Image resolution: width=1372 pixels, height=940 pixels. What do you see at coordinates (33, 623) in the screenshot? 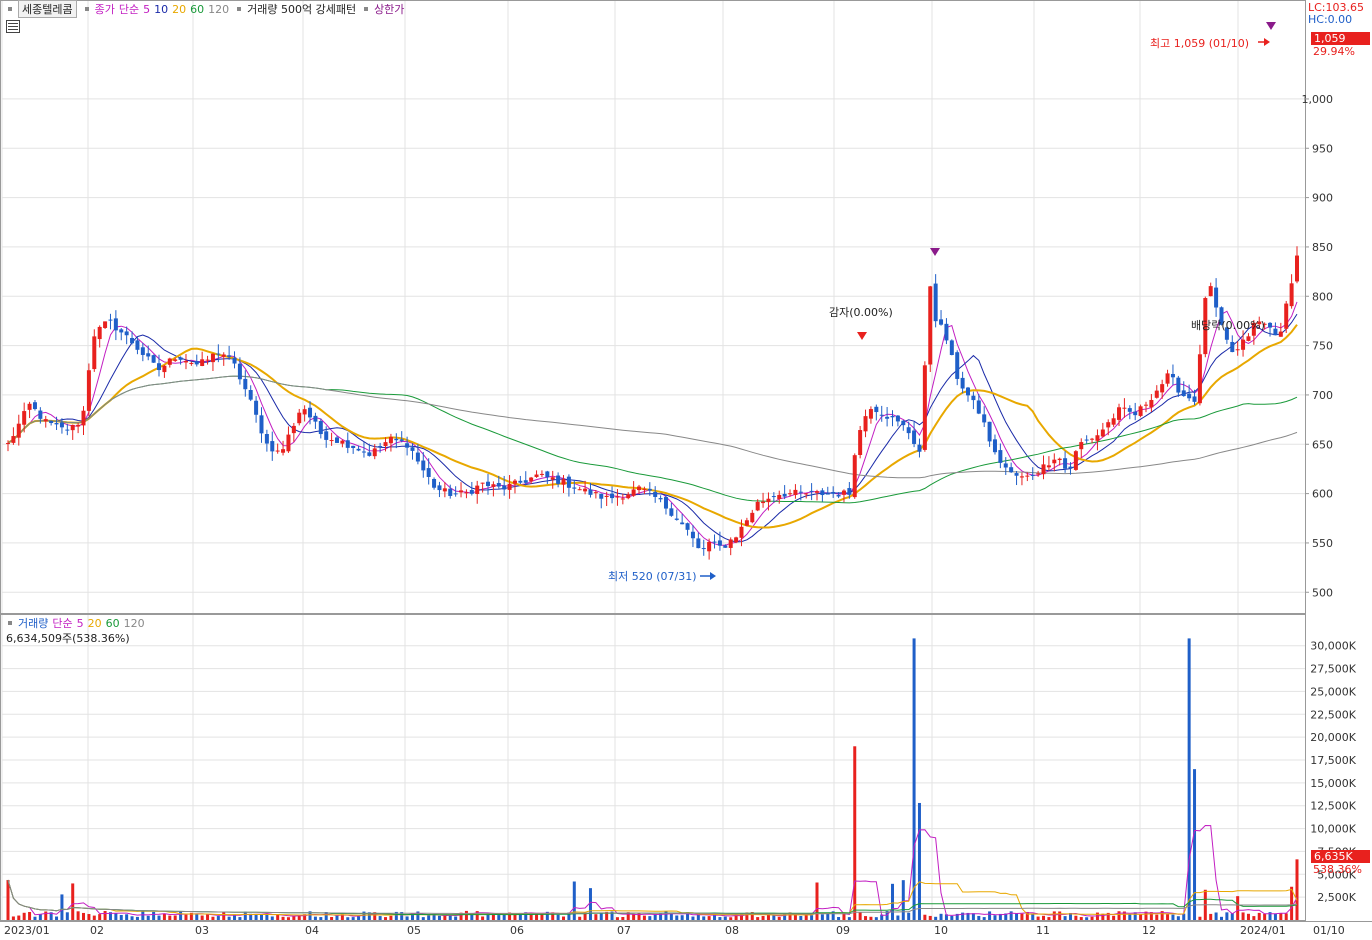
I see `volume-label: 거래량` at bounding box center [33, 623].